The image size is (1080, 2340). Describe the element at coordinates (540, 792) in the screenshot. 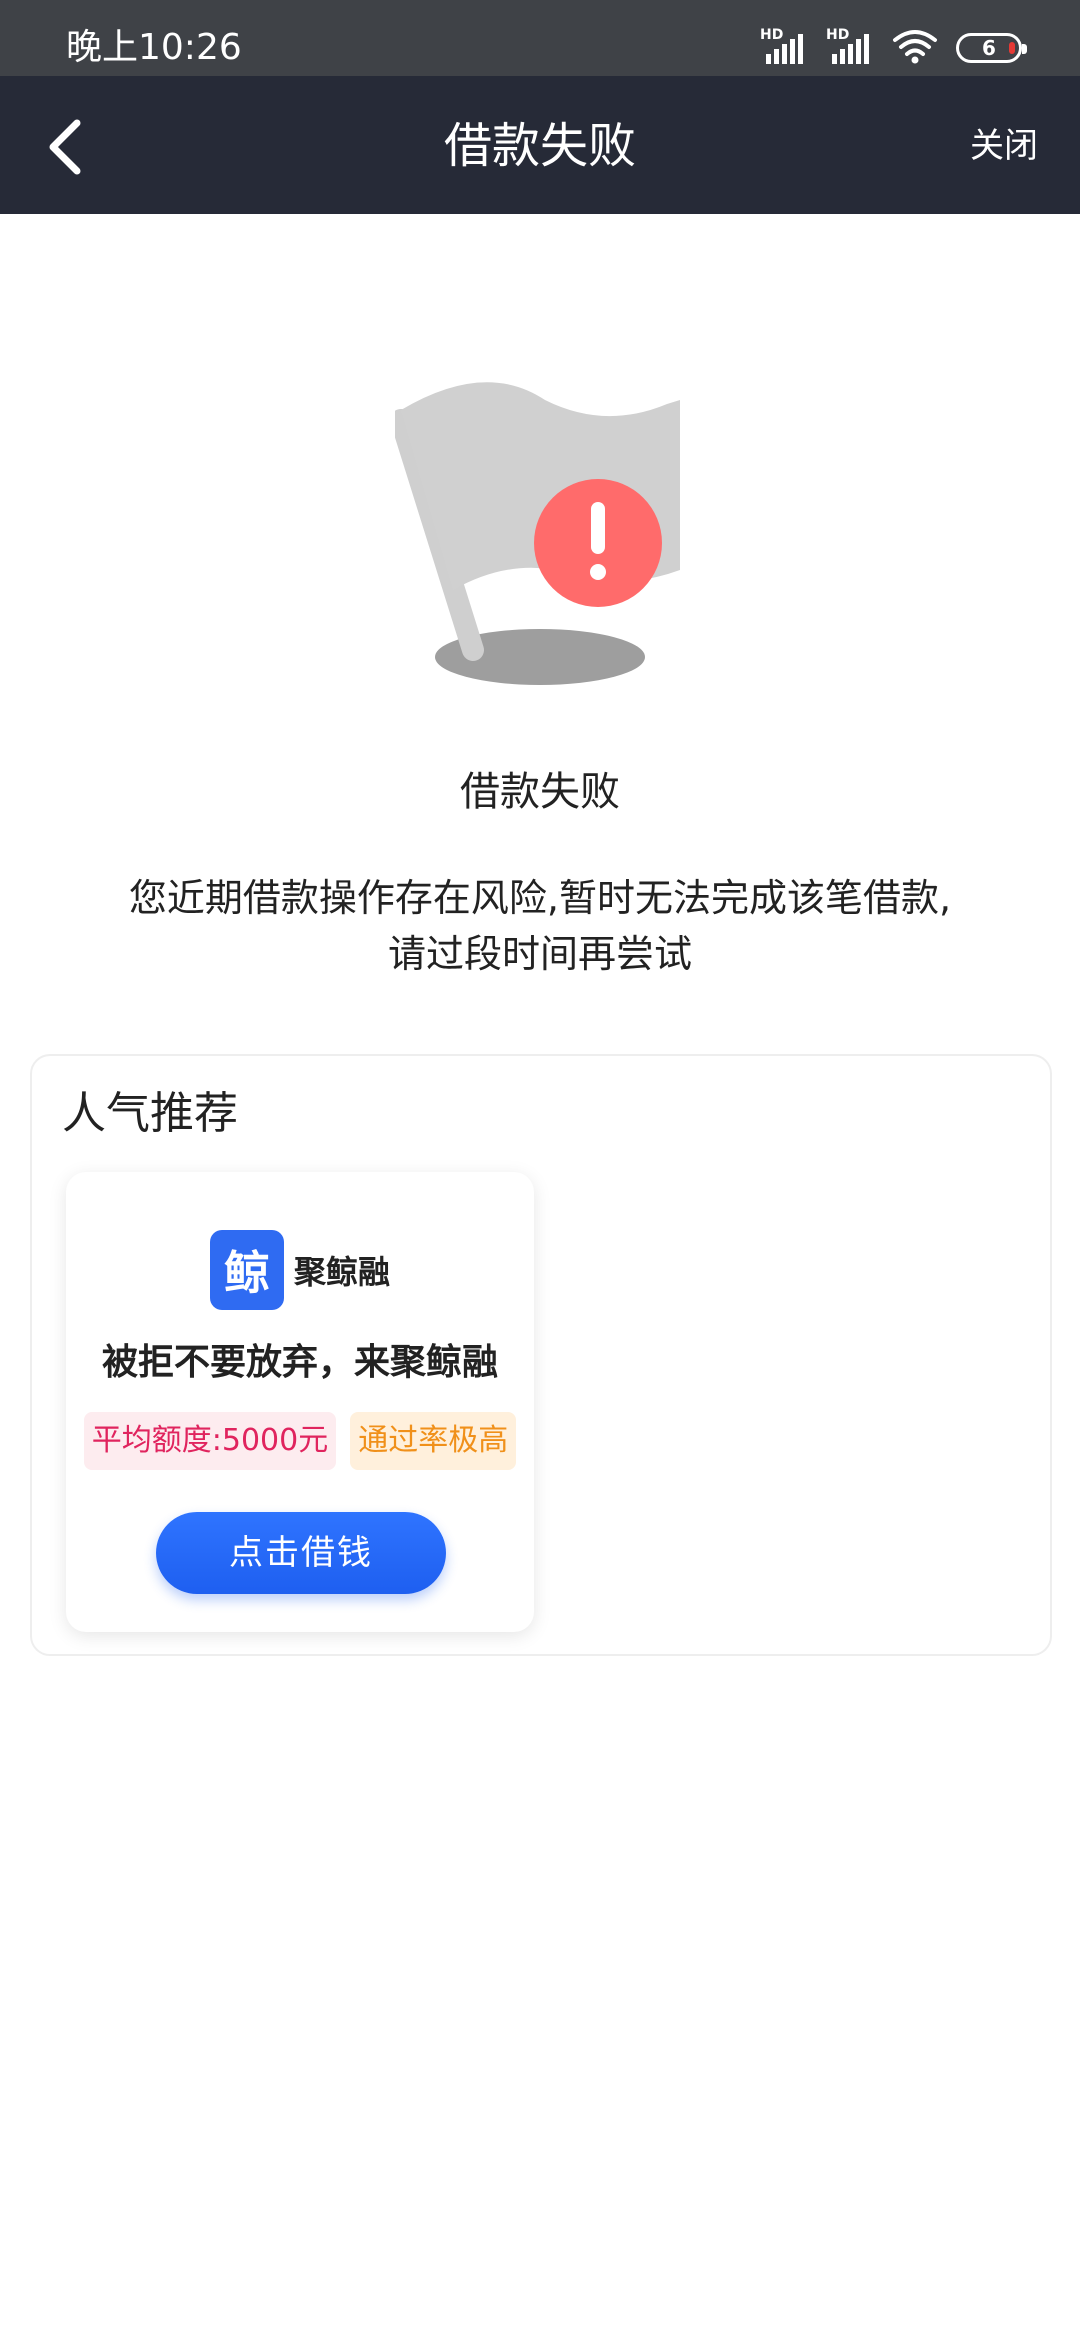

I see `result-title: 借款失败` at that location.